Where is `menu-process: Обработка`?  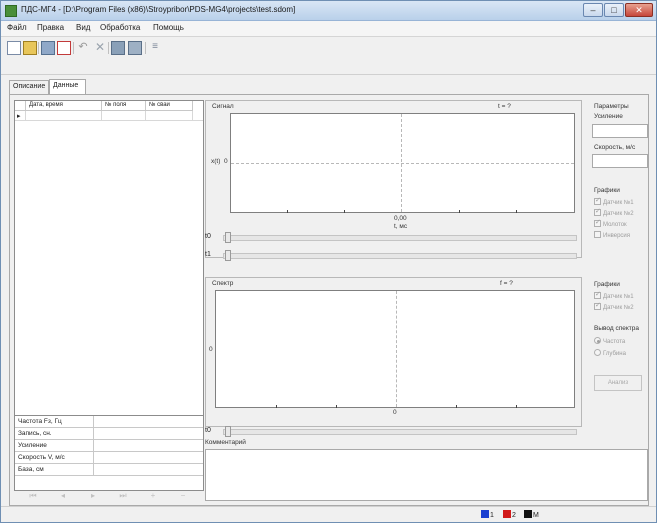
menu-process: Обработка is located at coordinates (120, 27).